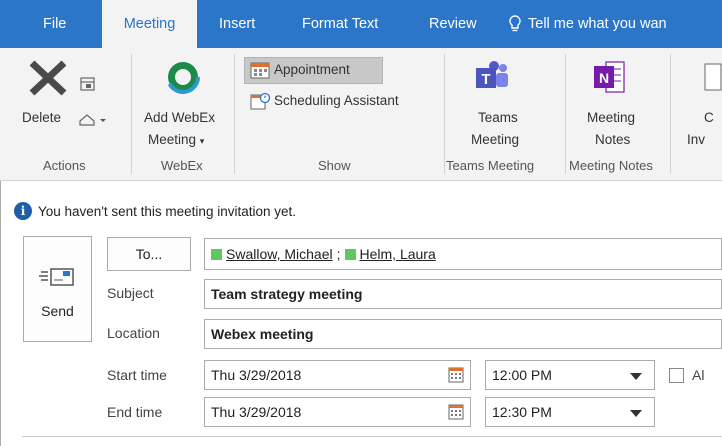 This screenshot has width=722, height=446. Describe the element at coordinates (485, 79) in the screenshot. I see `svg-text: T` at that location.